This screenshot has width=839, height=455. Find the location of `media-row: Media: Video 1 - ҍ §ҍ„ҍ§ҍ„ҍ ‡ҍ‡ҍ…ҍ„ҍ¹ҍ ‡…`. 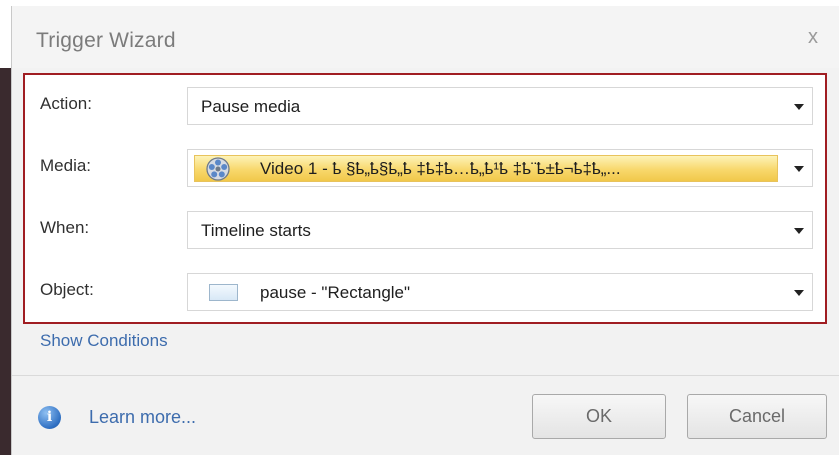

media-row: Media: Video 1 - ҍ §ҍ„ҍ§ҍ„ҍ ‡ҍ‡ҍ…ҍ„ҍ¹ҍ ‡… is located at coordinates (425, 168).